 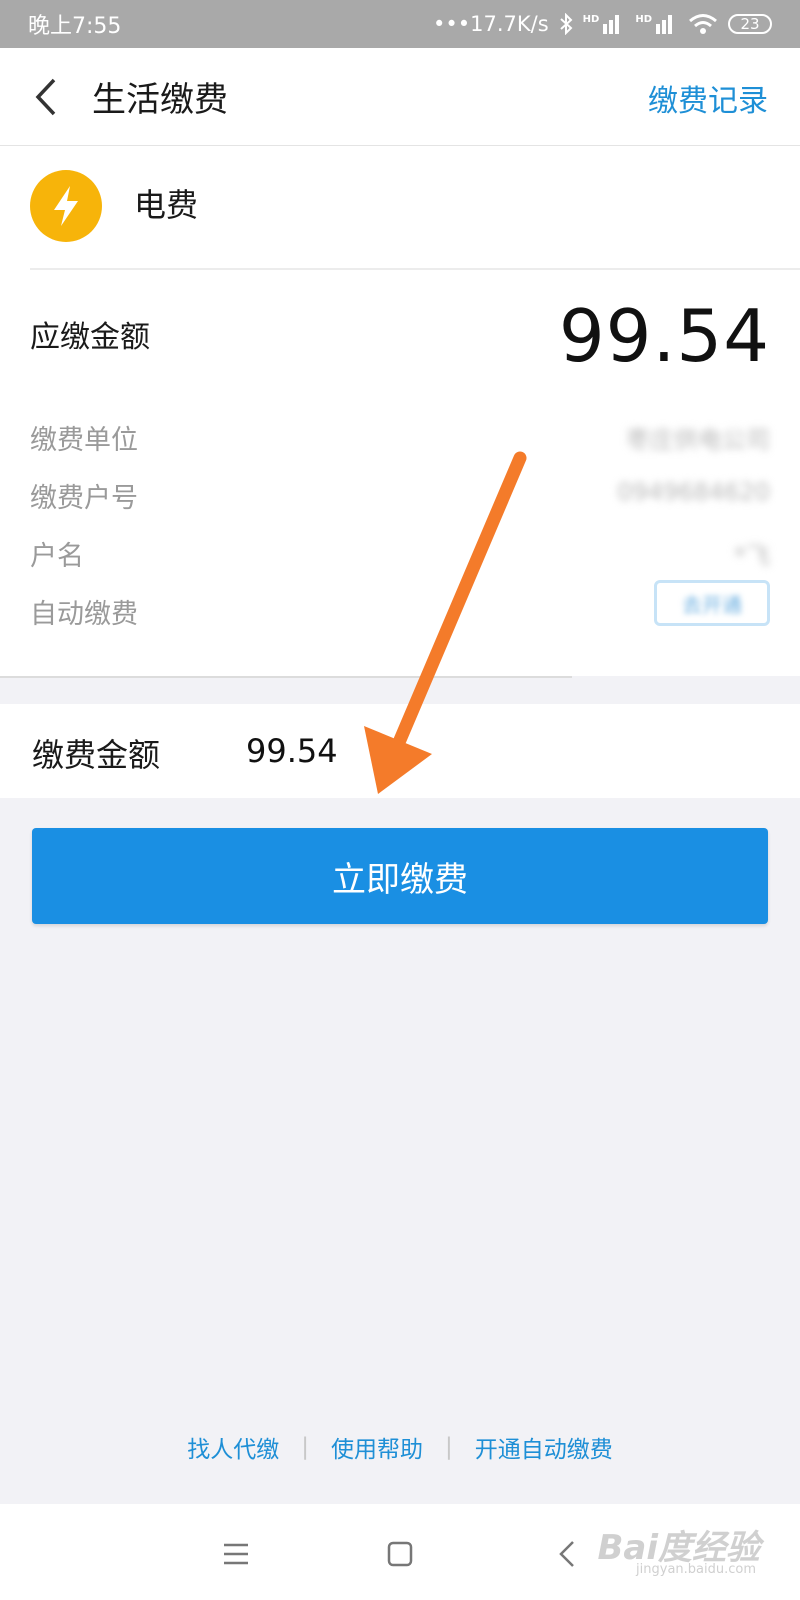 What do you see at coordinates (544, 1447) in the screenshot?
I see `enable-autopay-link: 开通自动缴费` at bounding box center [544, 1447].